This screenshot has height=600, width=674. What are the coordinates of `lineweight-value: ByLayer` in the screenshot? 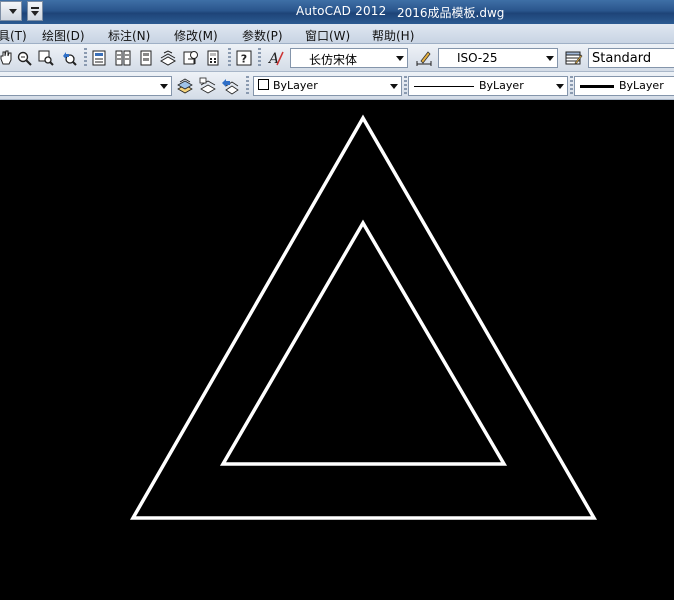 It's located at (641, 85).